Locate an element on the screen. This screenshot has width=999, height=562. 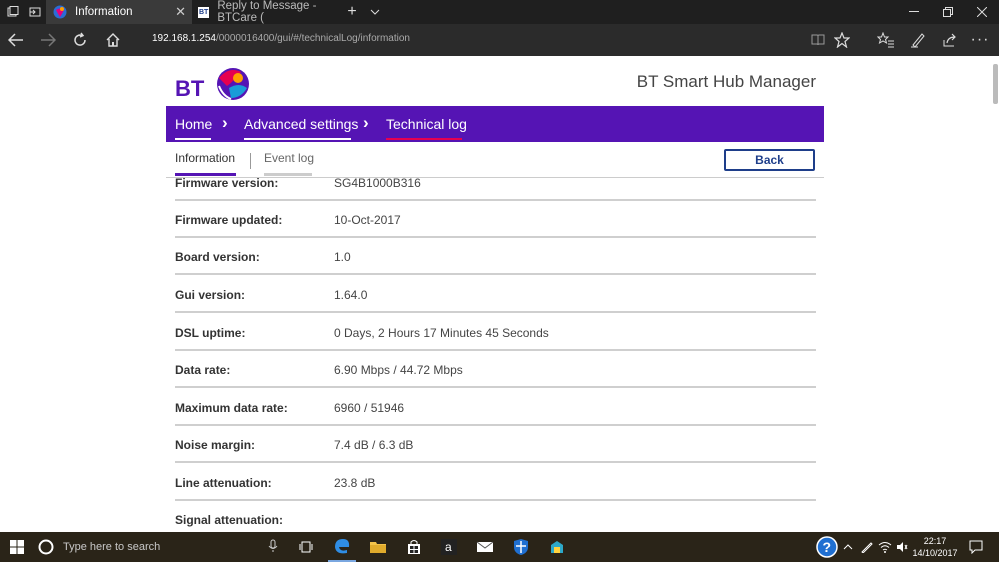
subtab-bar: Information Event log Back is located at coordinates (495, 162).